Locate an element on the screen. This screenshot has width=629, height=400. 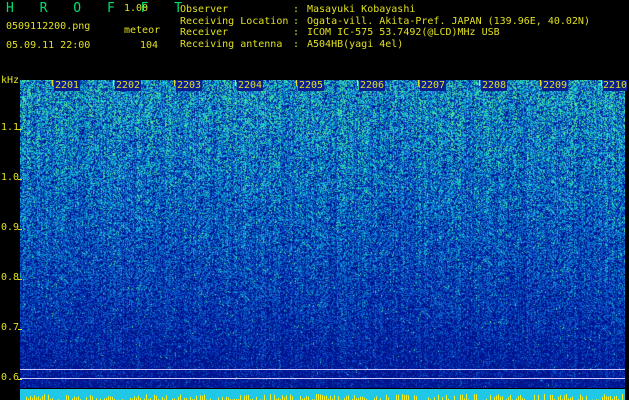
time-label-2205: 2205 is located at coordinates (311, 85).